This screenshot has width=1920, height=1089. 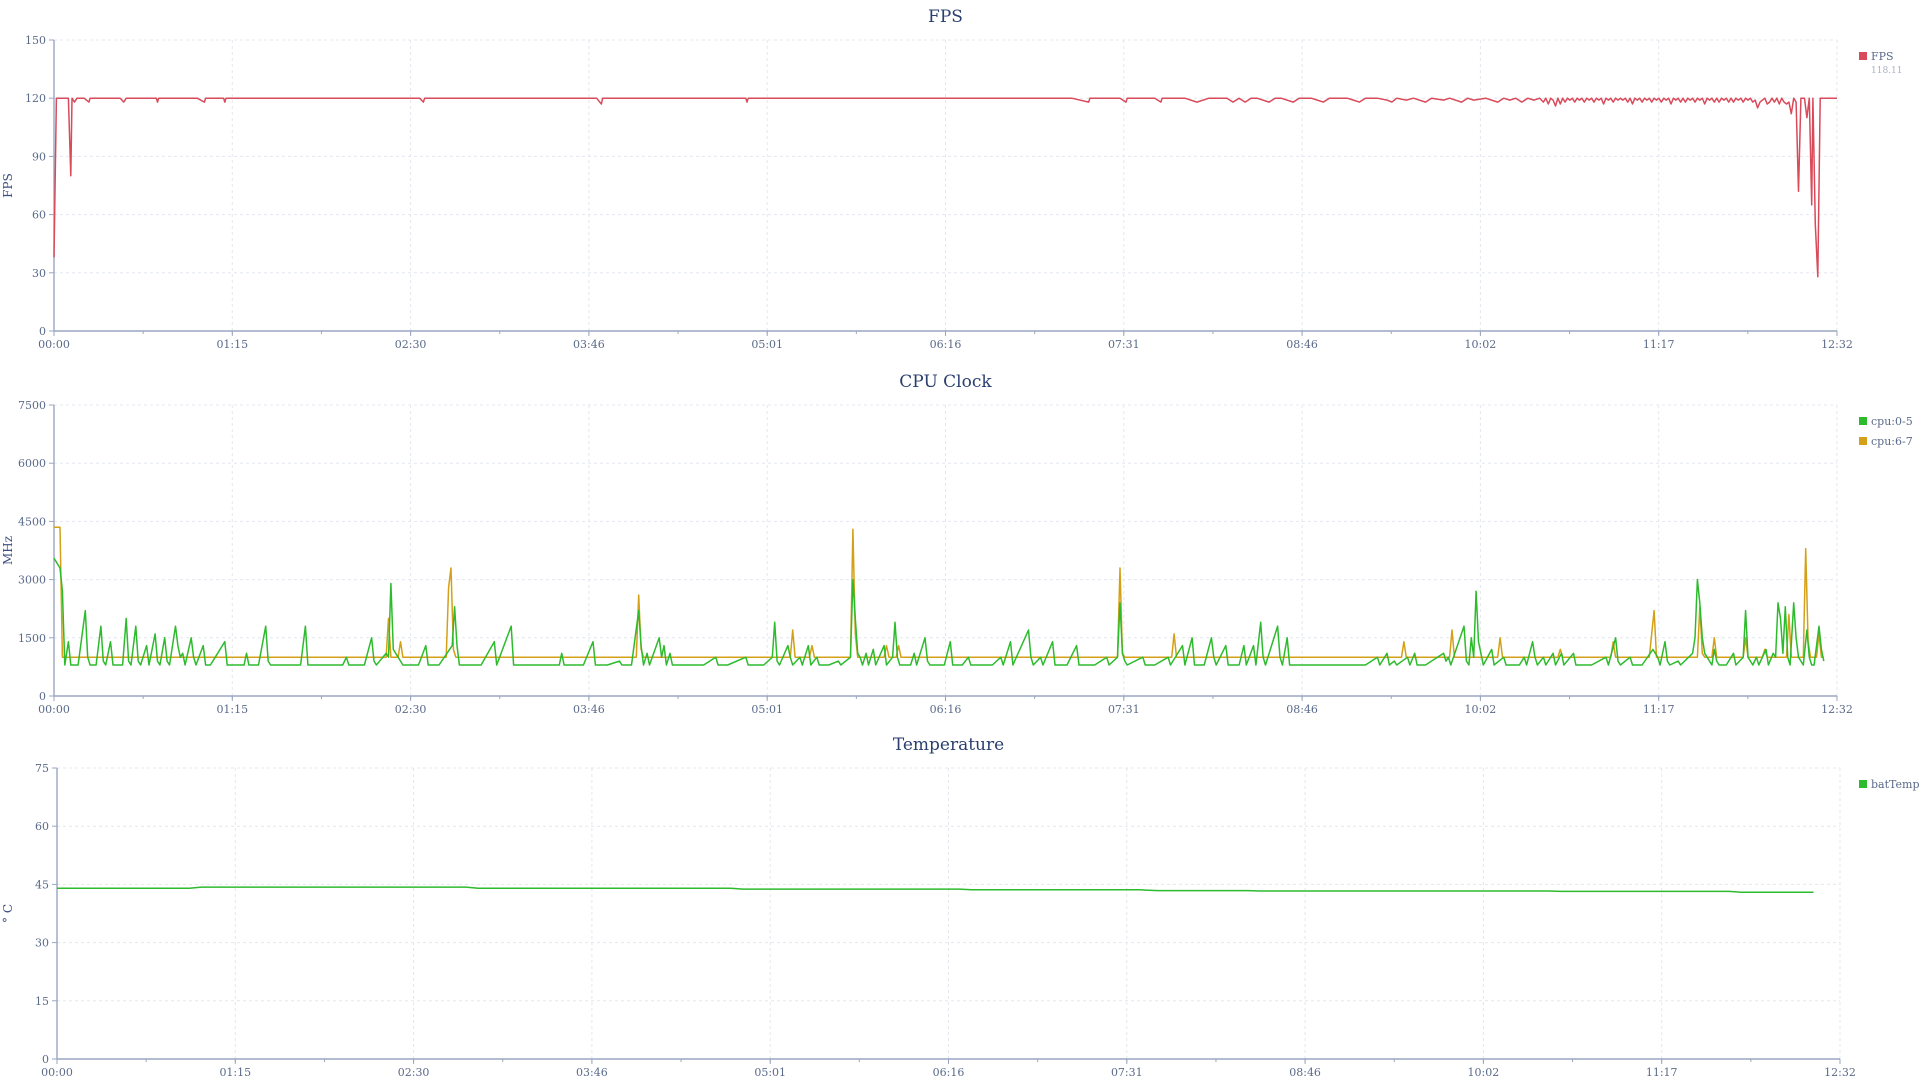 I want to click on y-tick-label: 120, so click(x=35, y=98).